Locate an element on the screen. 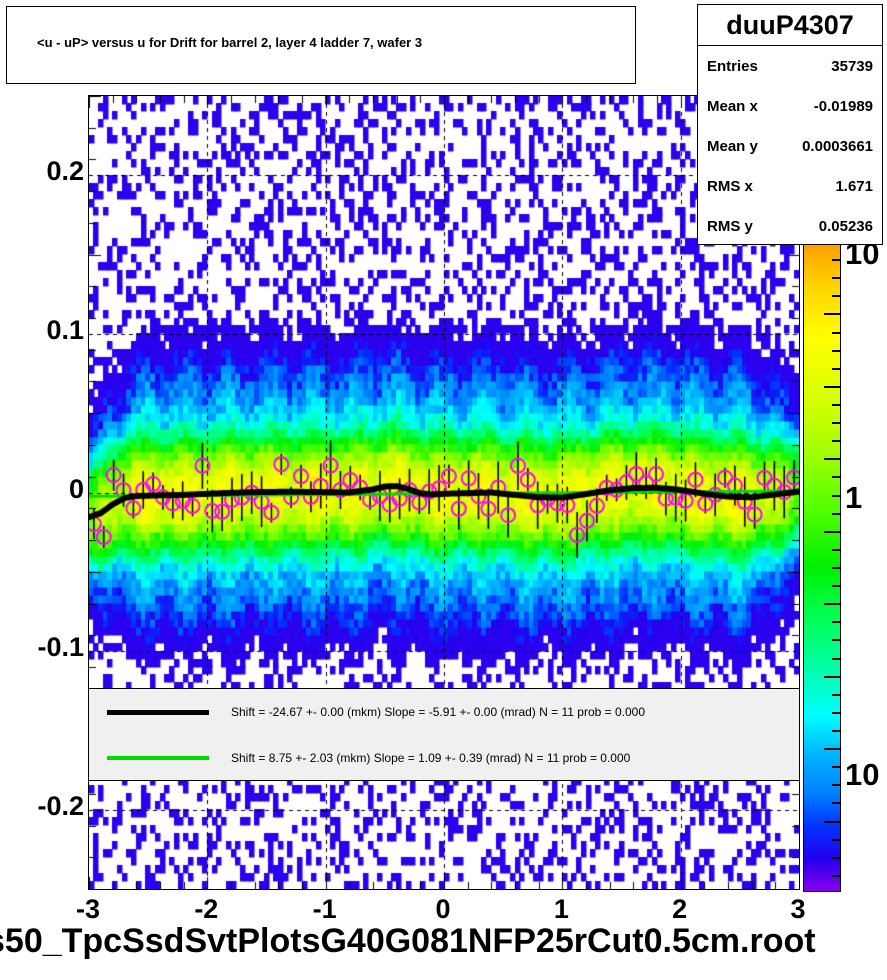 Image resolution: width=887 pixels, height=980 pixels. statistics-key: Mean y is located at coordinates (732, 146).